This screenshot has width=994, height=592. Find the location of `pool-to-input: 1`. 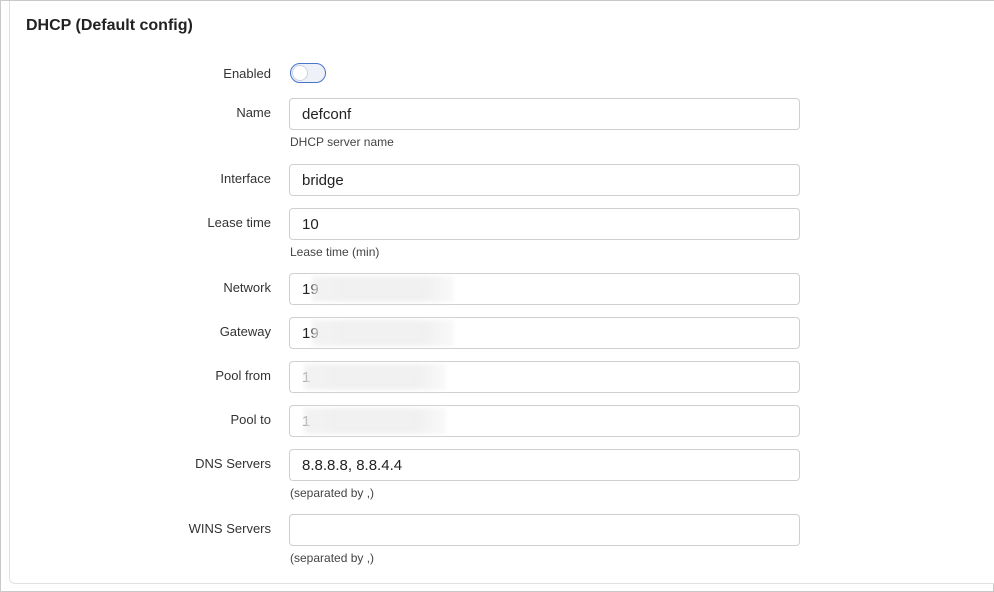

pool-to-input: 1 is located at coordinates (544, 421).